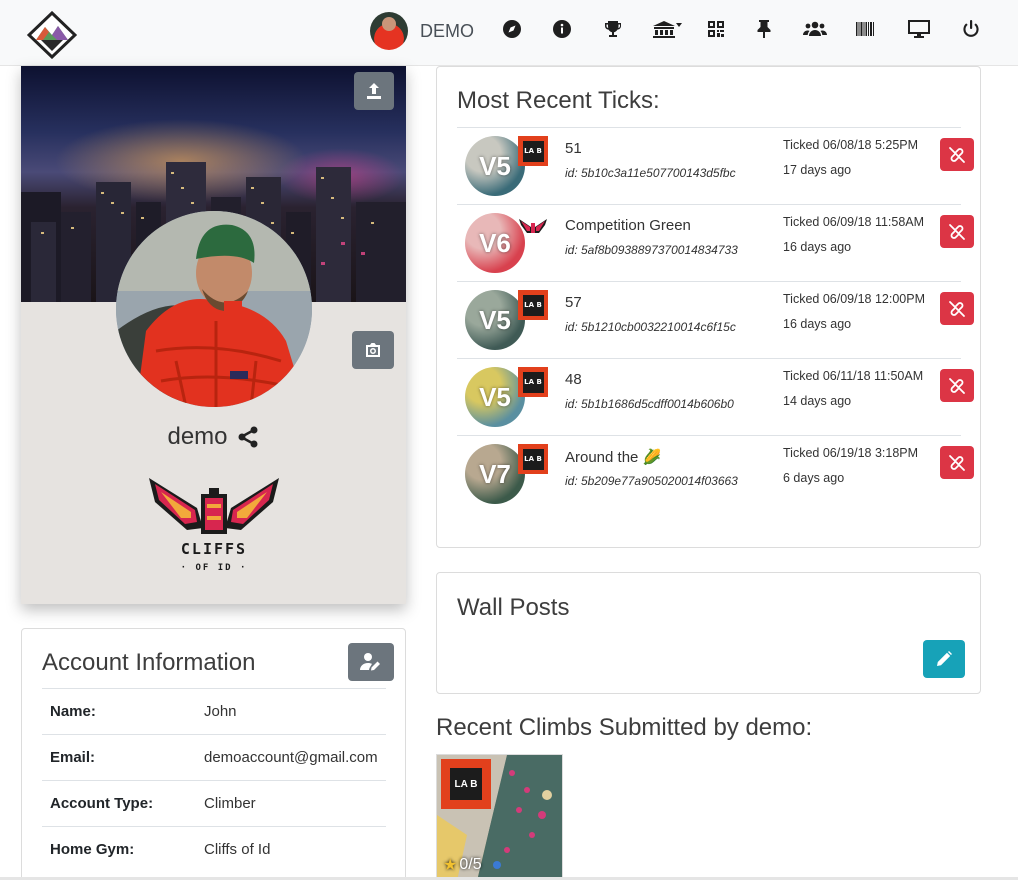  I want to click on gym-dropdown-icon, so click(667, 29).